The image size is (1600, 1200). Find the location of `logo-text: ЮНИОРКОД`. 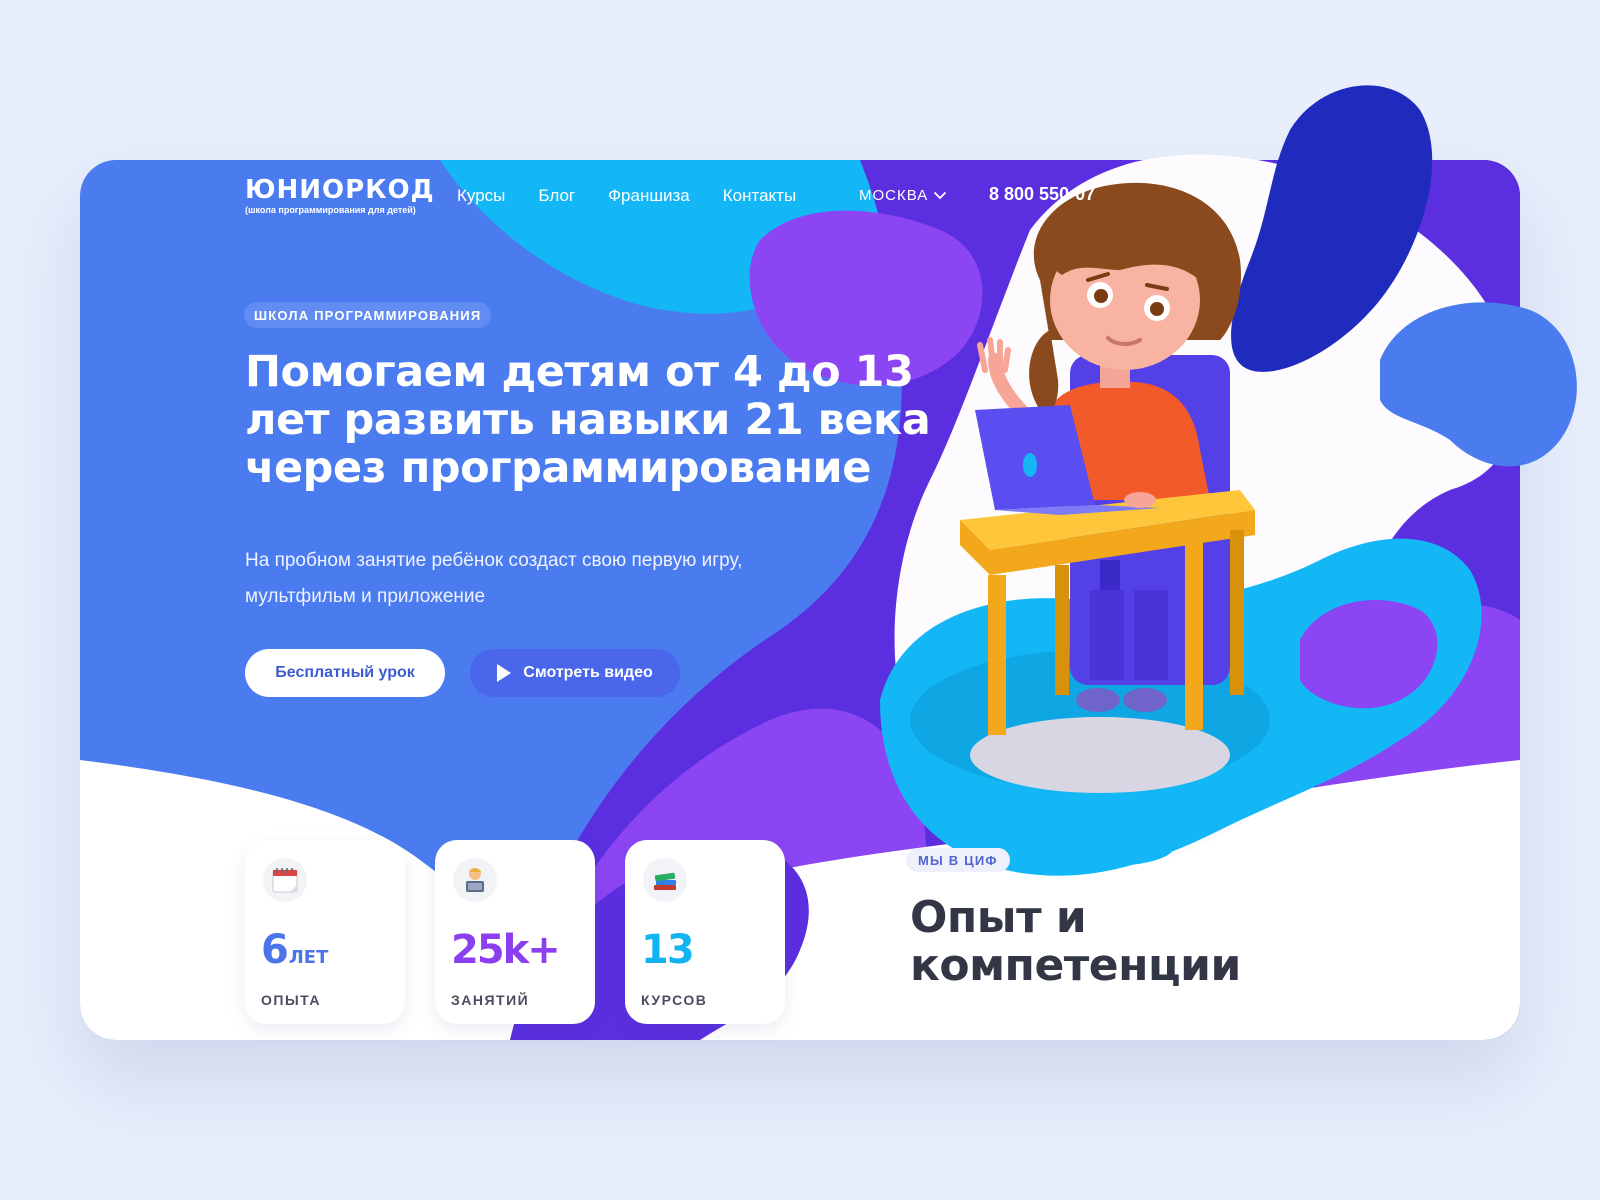

logo-text: ЮНИОРКОД is located at coordinates (340, 190).